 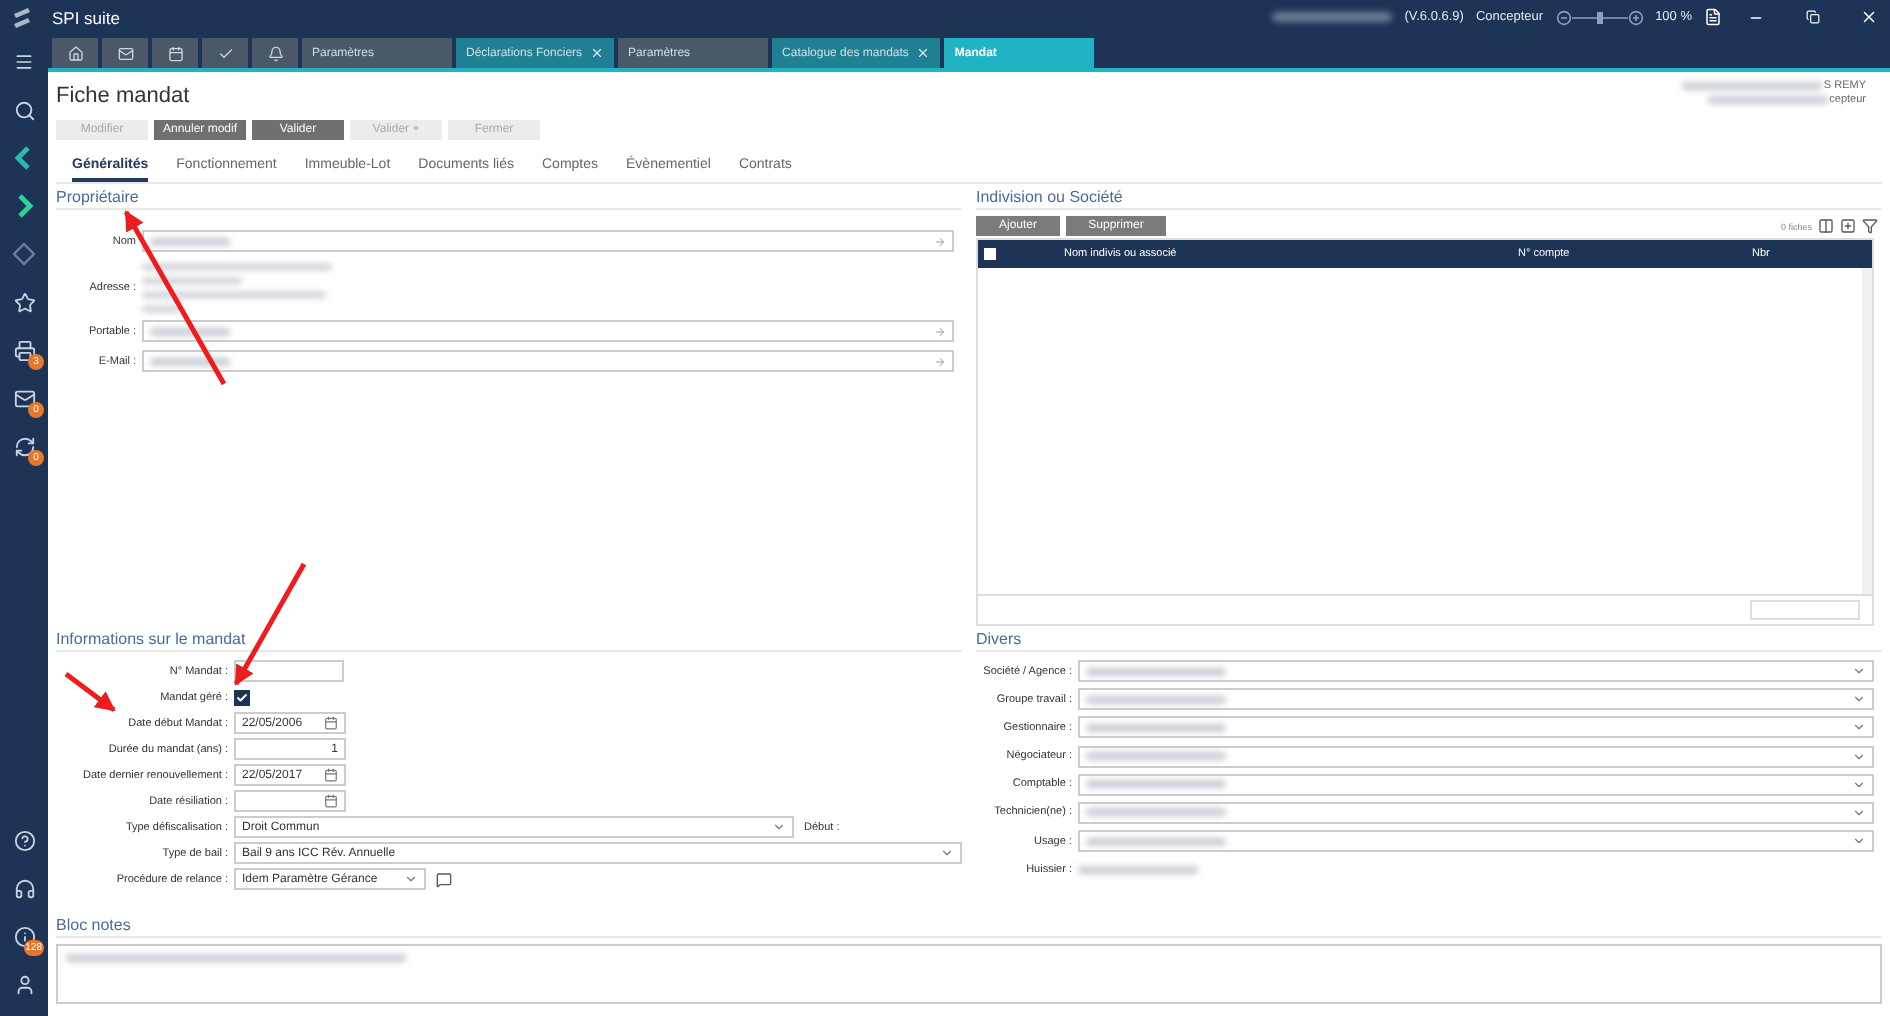 What do you see at coordinates (1429, 197) in the screenshot?
I see `section-title: Indivision ou Société` at bounding box center [1429, 197].